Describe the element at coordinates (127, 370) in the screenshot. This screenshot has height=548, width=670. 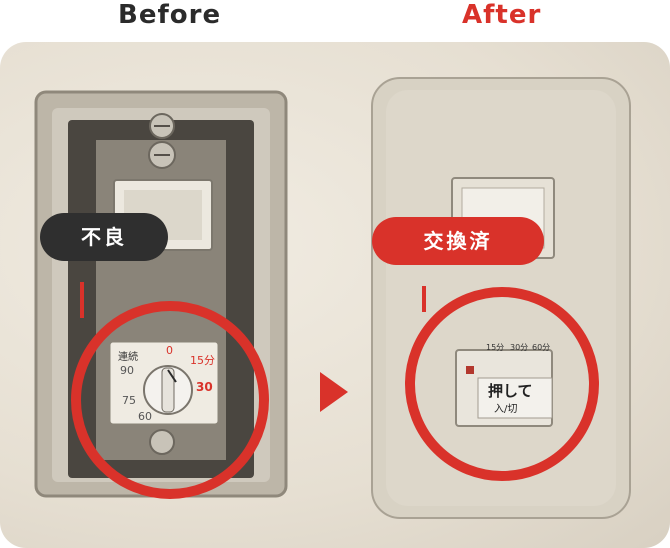
I see `timer-90-label: 90` at that location.